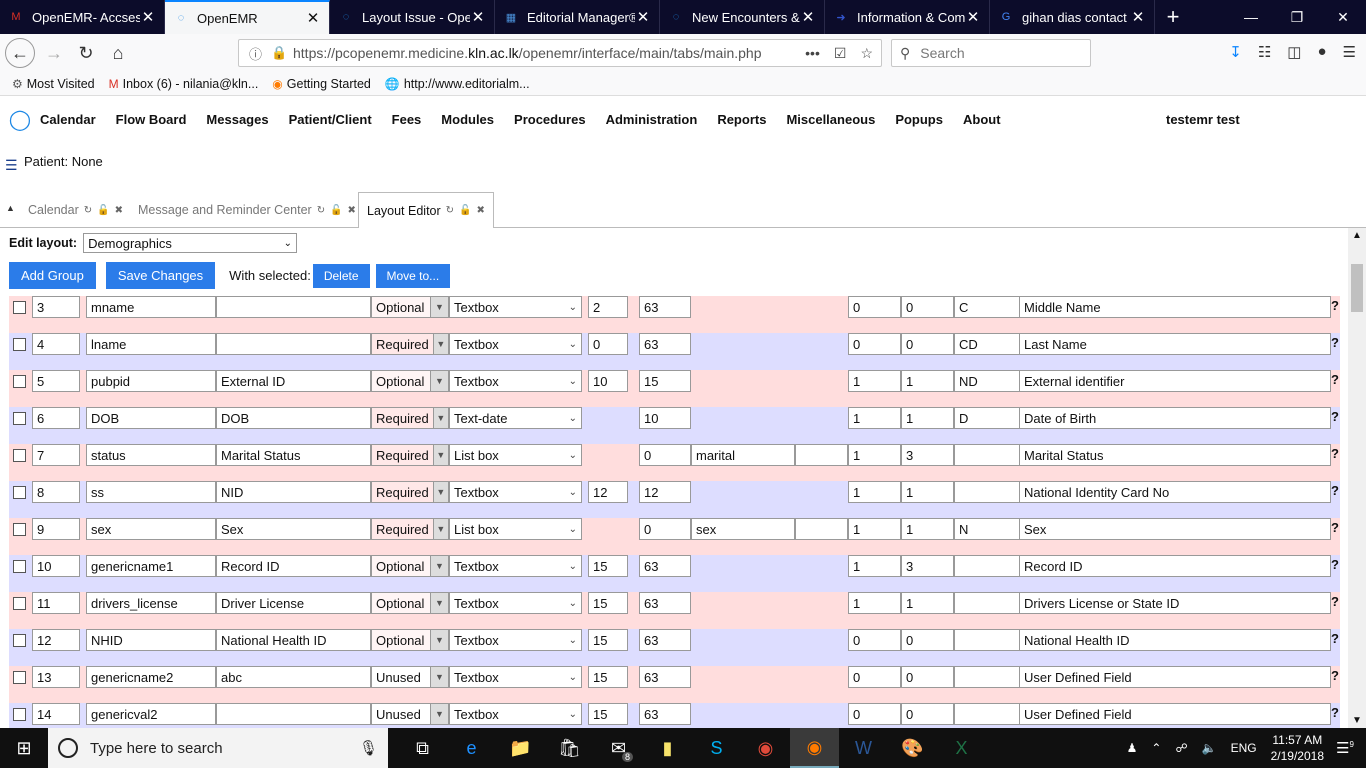  What do you see at coordinates (987, 344) in the screenshot?
I see `options-field: CD` at bounding box center [987, 344].